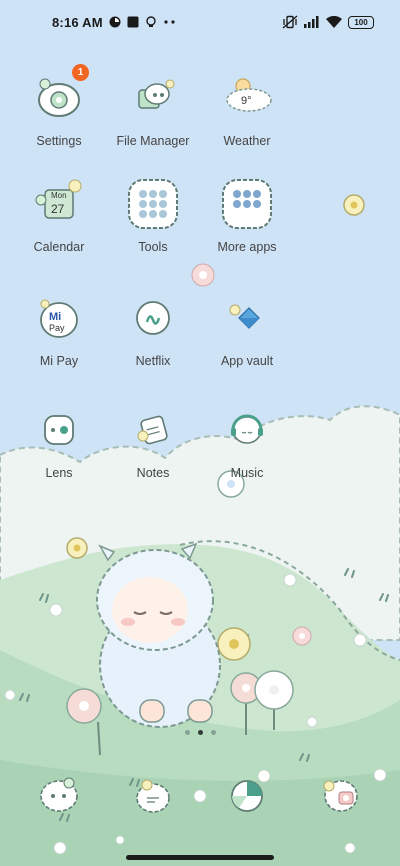  Describe the element at coordinates (60, 95) in the screenshot. I see `settings-icon: 1` at that location.